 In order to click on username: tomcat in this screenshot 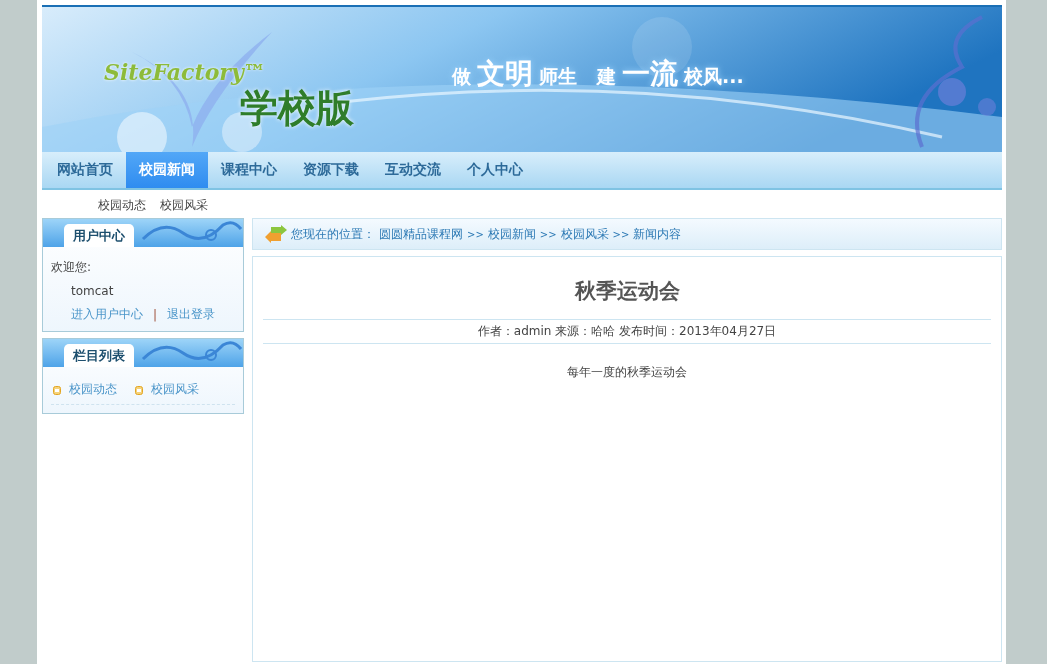, I will do `click(92, 291)`.